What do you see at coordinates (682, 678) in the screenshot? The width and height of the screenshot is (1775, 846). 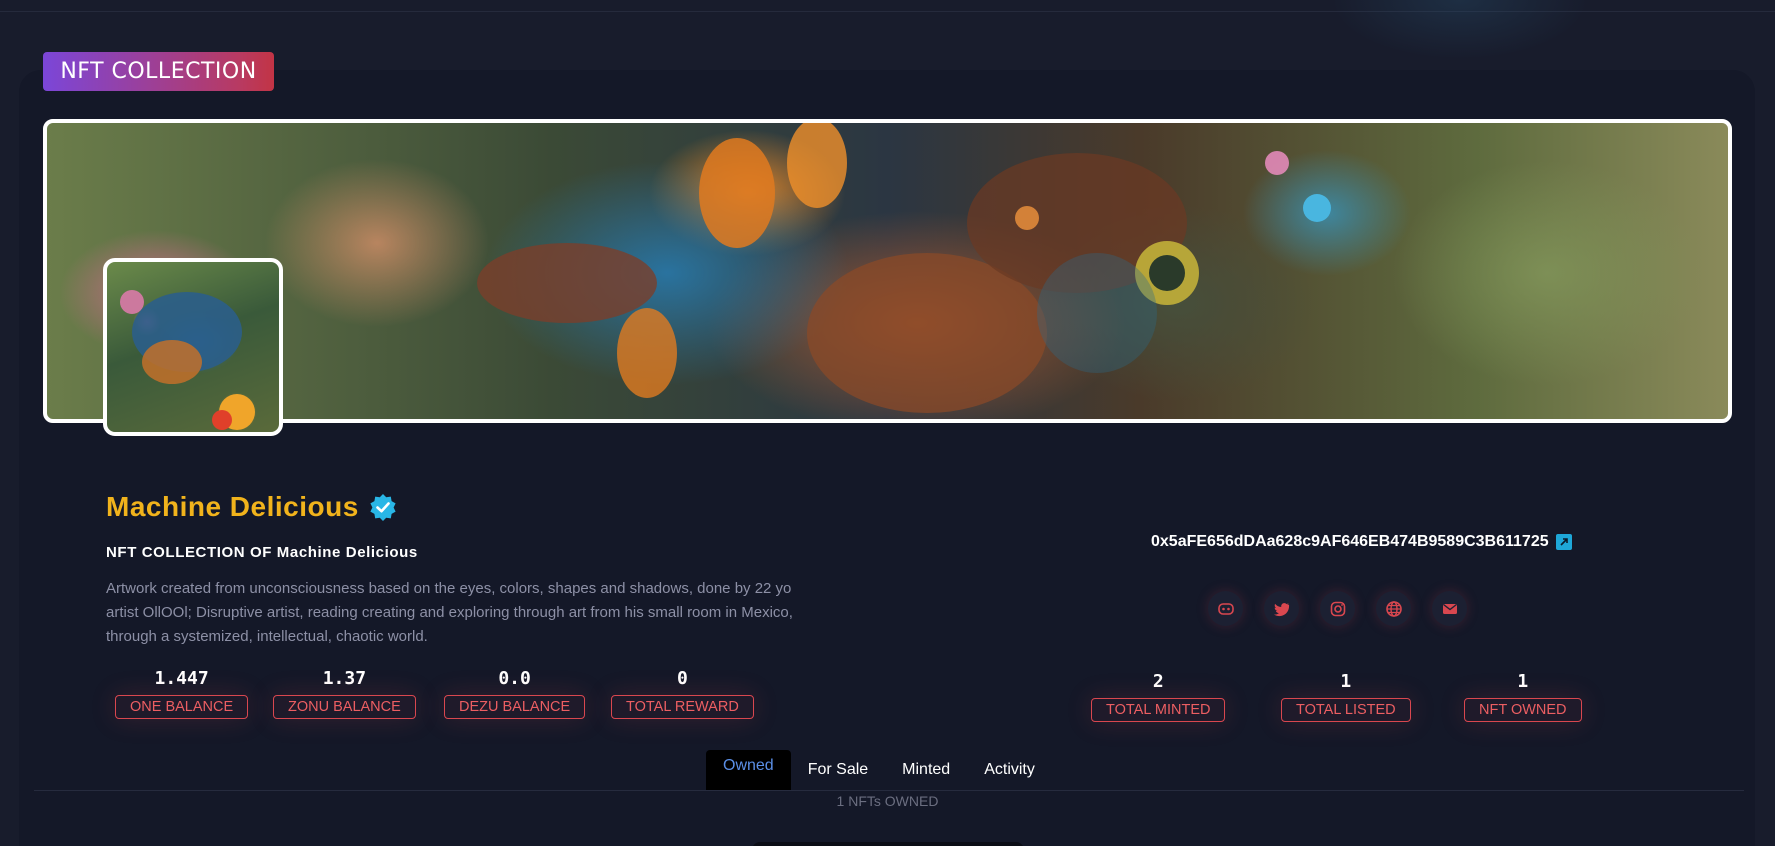 I see `stat-value: 0` at bounding box center [682, 678].